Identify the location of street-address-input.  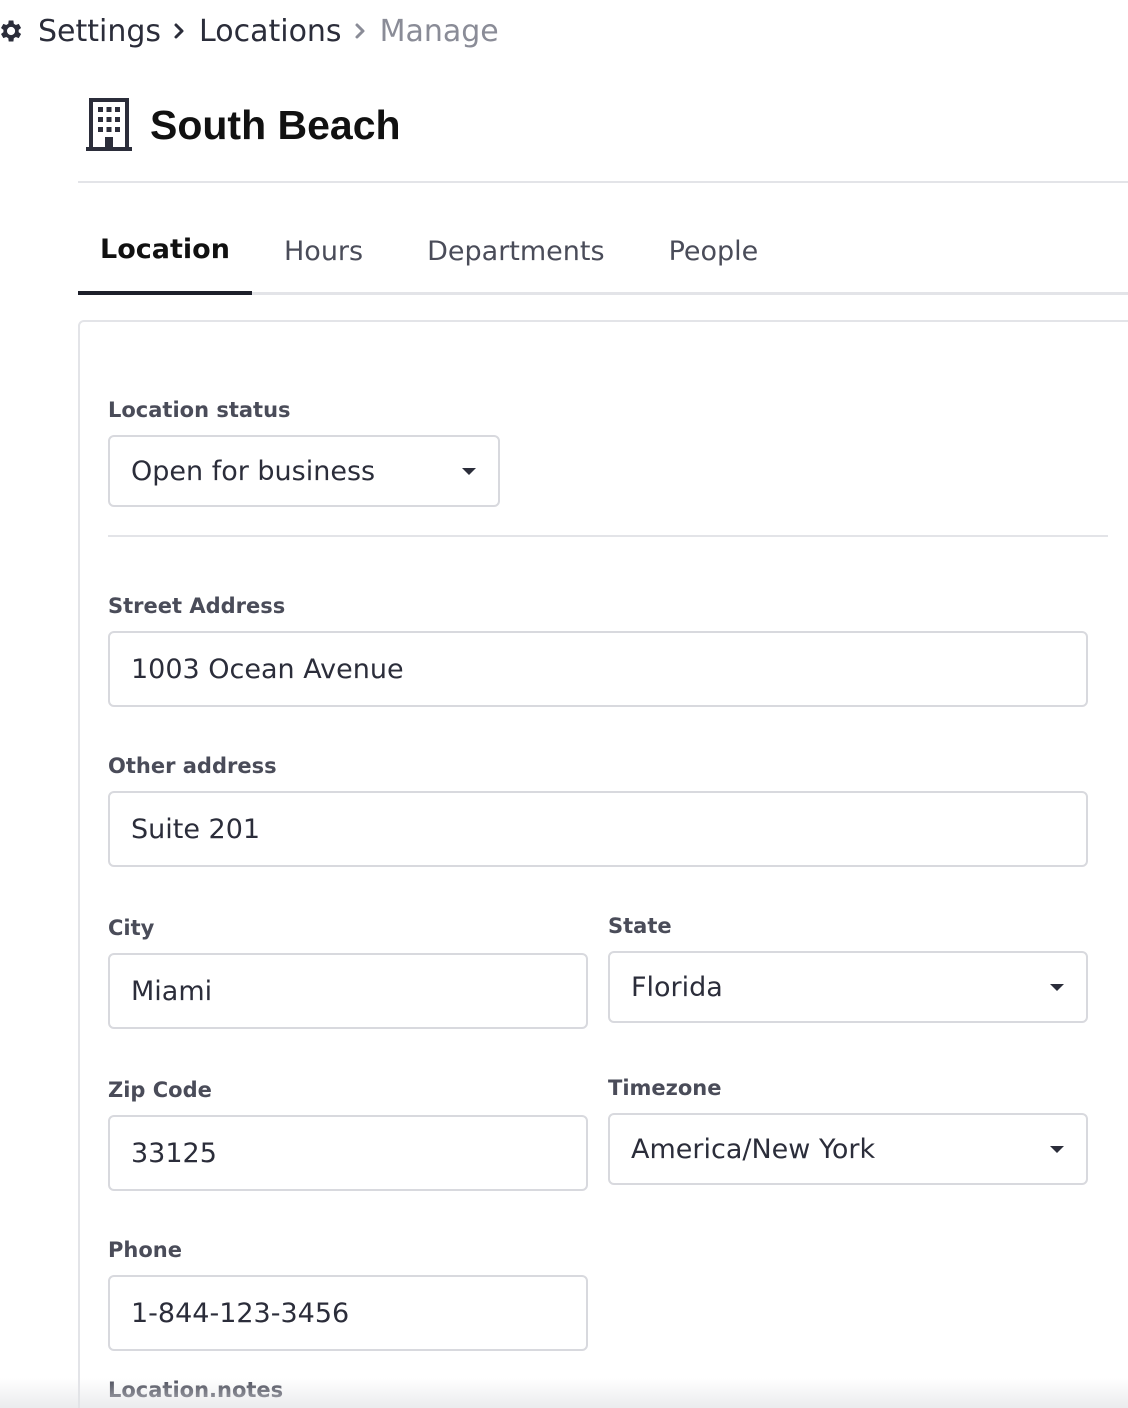
(608, 669).